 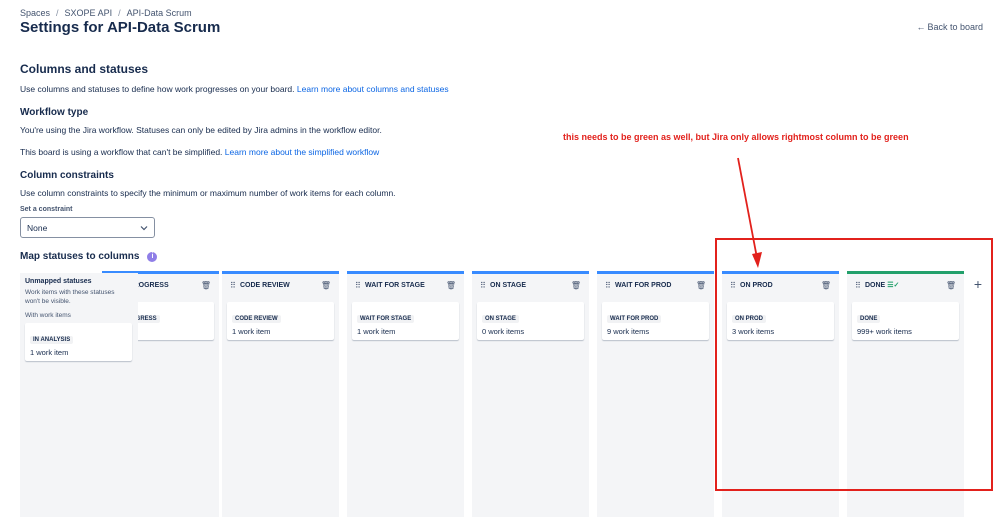 What do you see at coordinates (530, 321) in the screenshot?
I see `status-card: ON STAGE 0 work items` at bounding box center [530, 321].